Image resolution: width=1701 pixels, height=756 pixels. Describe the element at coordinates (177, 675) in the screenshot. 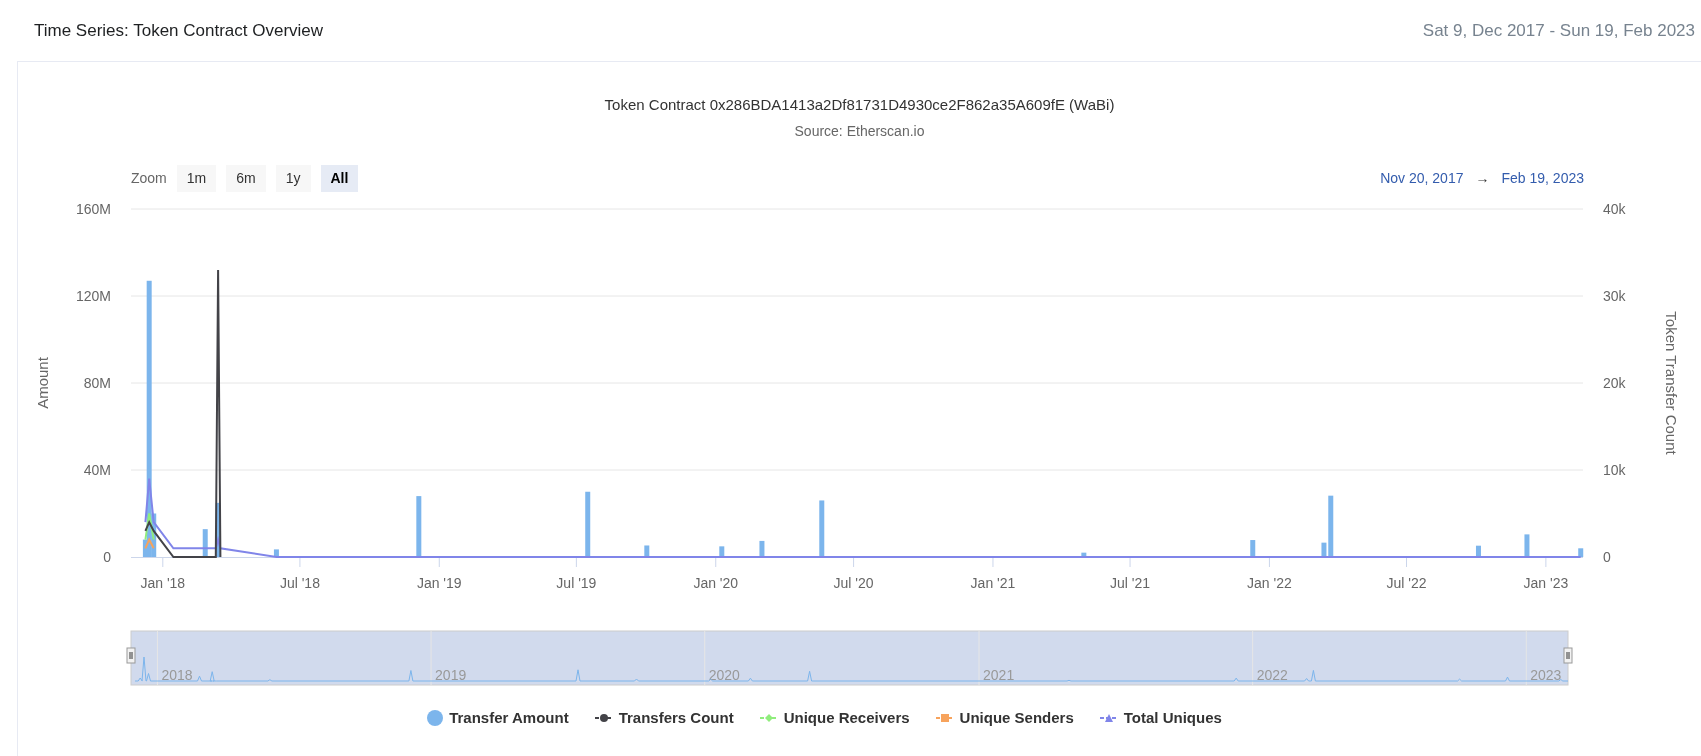

I see `navigator-year-label: 2018` at that location.